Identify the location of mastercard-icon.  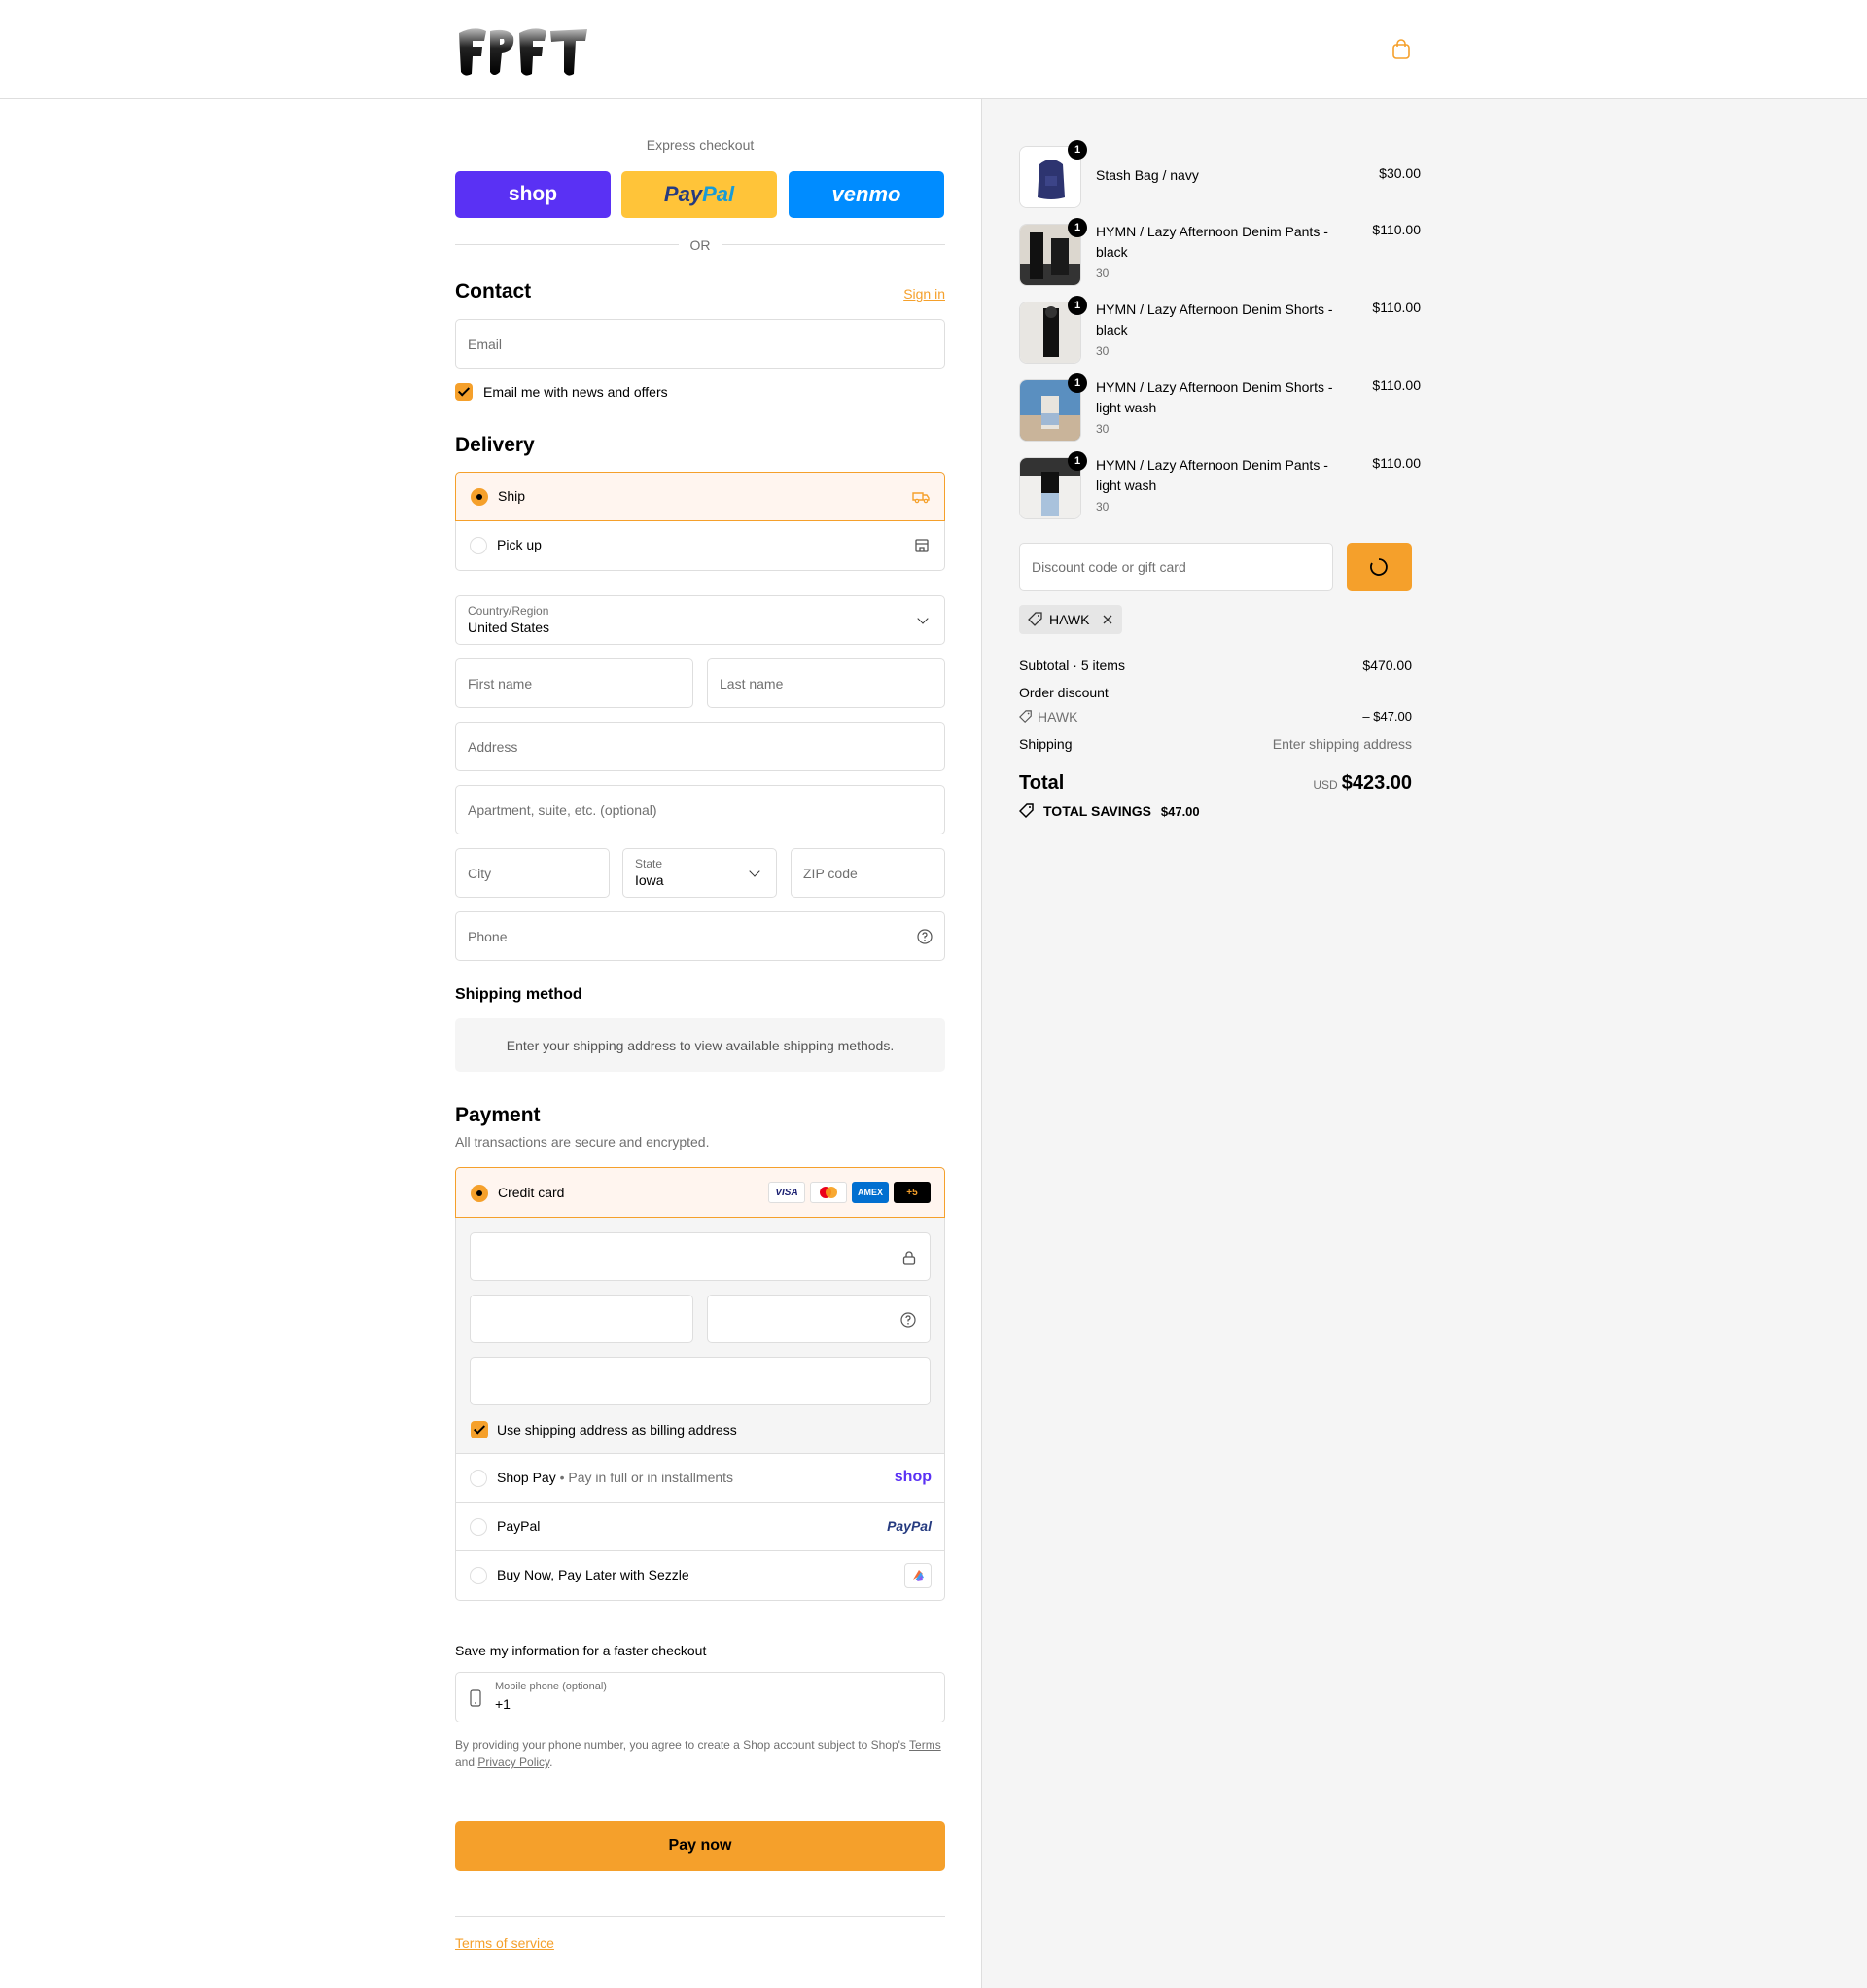
(828, 1192).